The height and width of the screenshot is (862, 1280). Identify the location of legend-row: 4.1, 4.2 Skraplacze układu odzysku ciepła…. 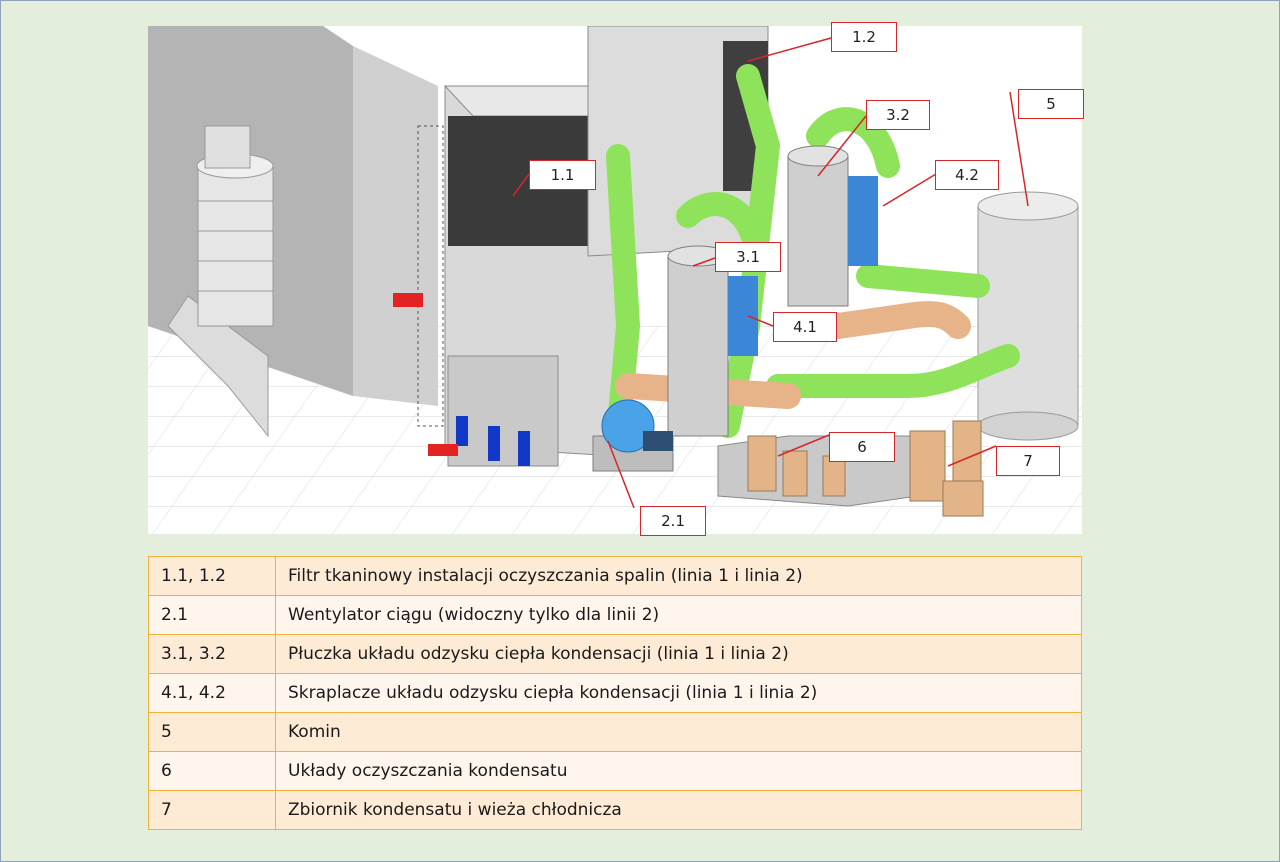
(615, 693).